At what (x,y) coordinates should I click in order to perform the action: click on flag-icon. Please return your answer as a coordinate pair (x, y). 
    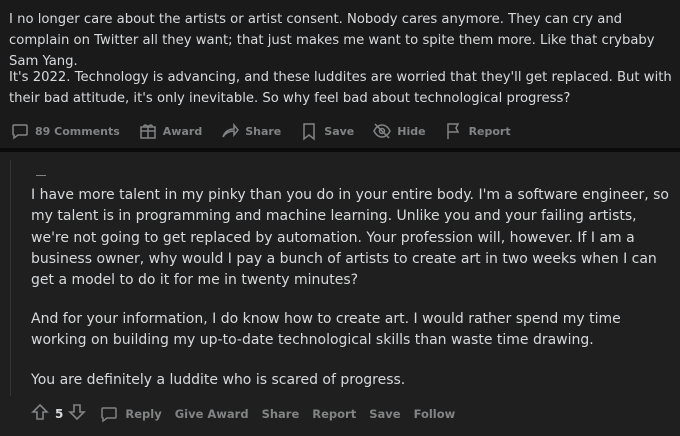
    Looking at the image, I should click on (452, 131).